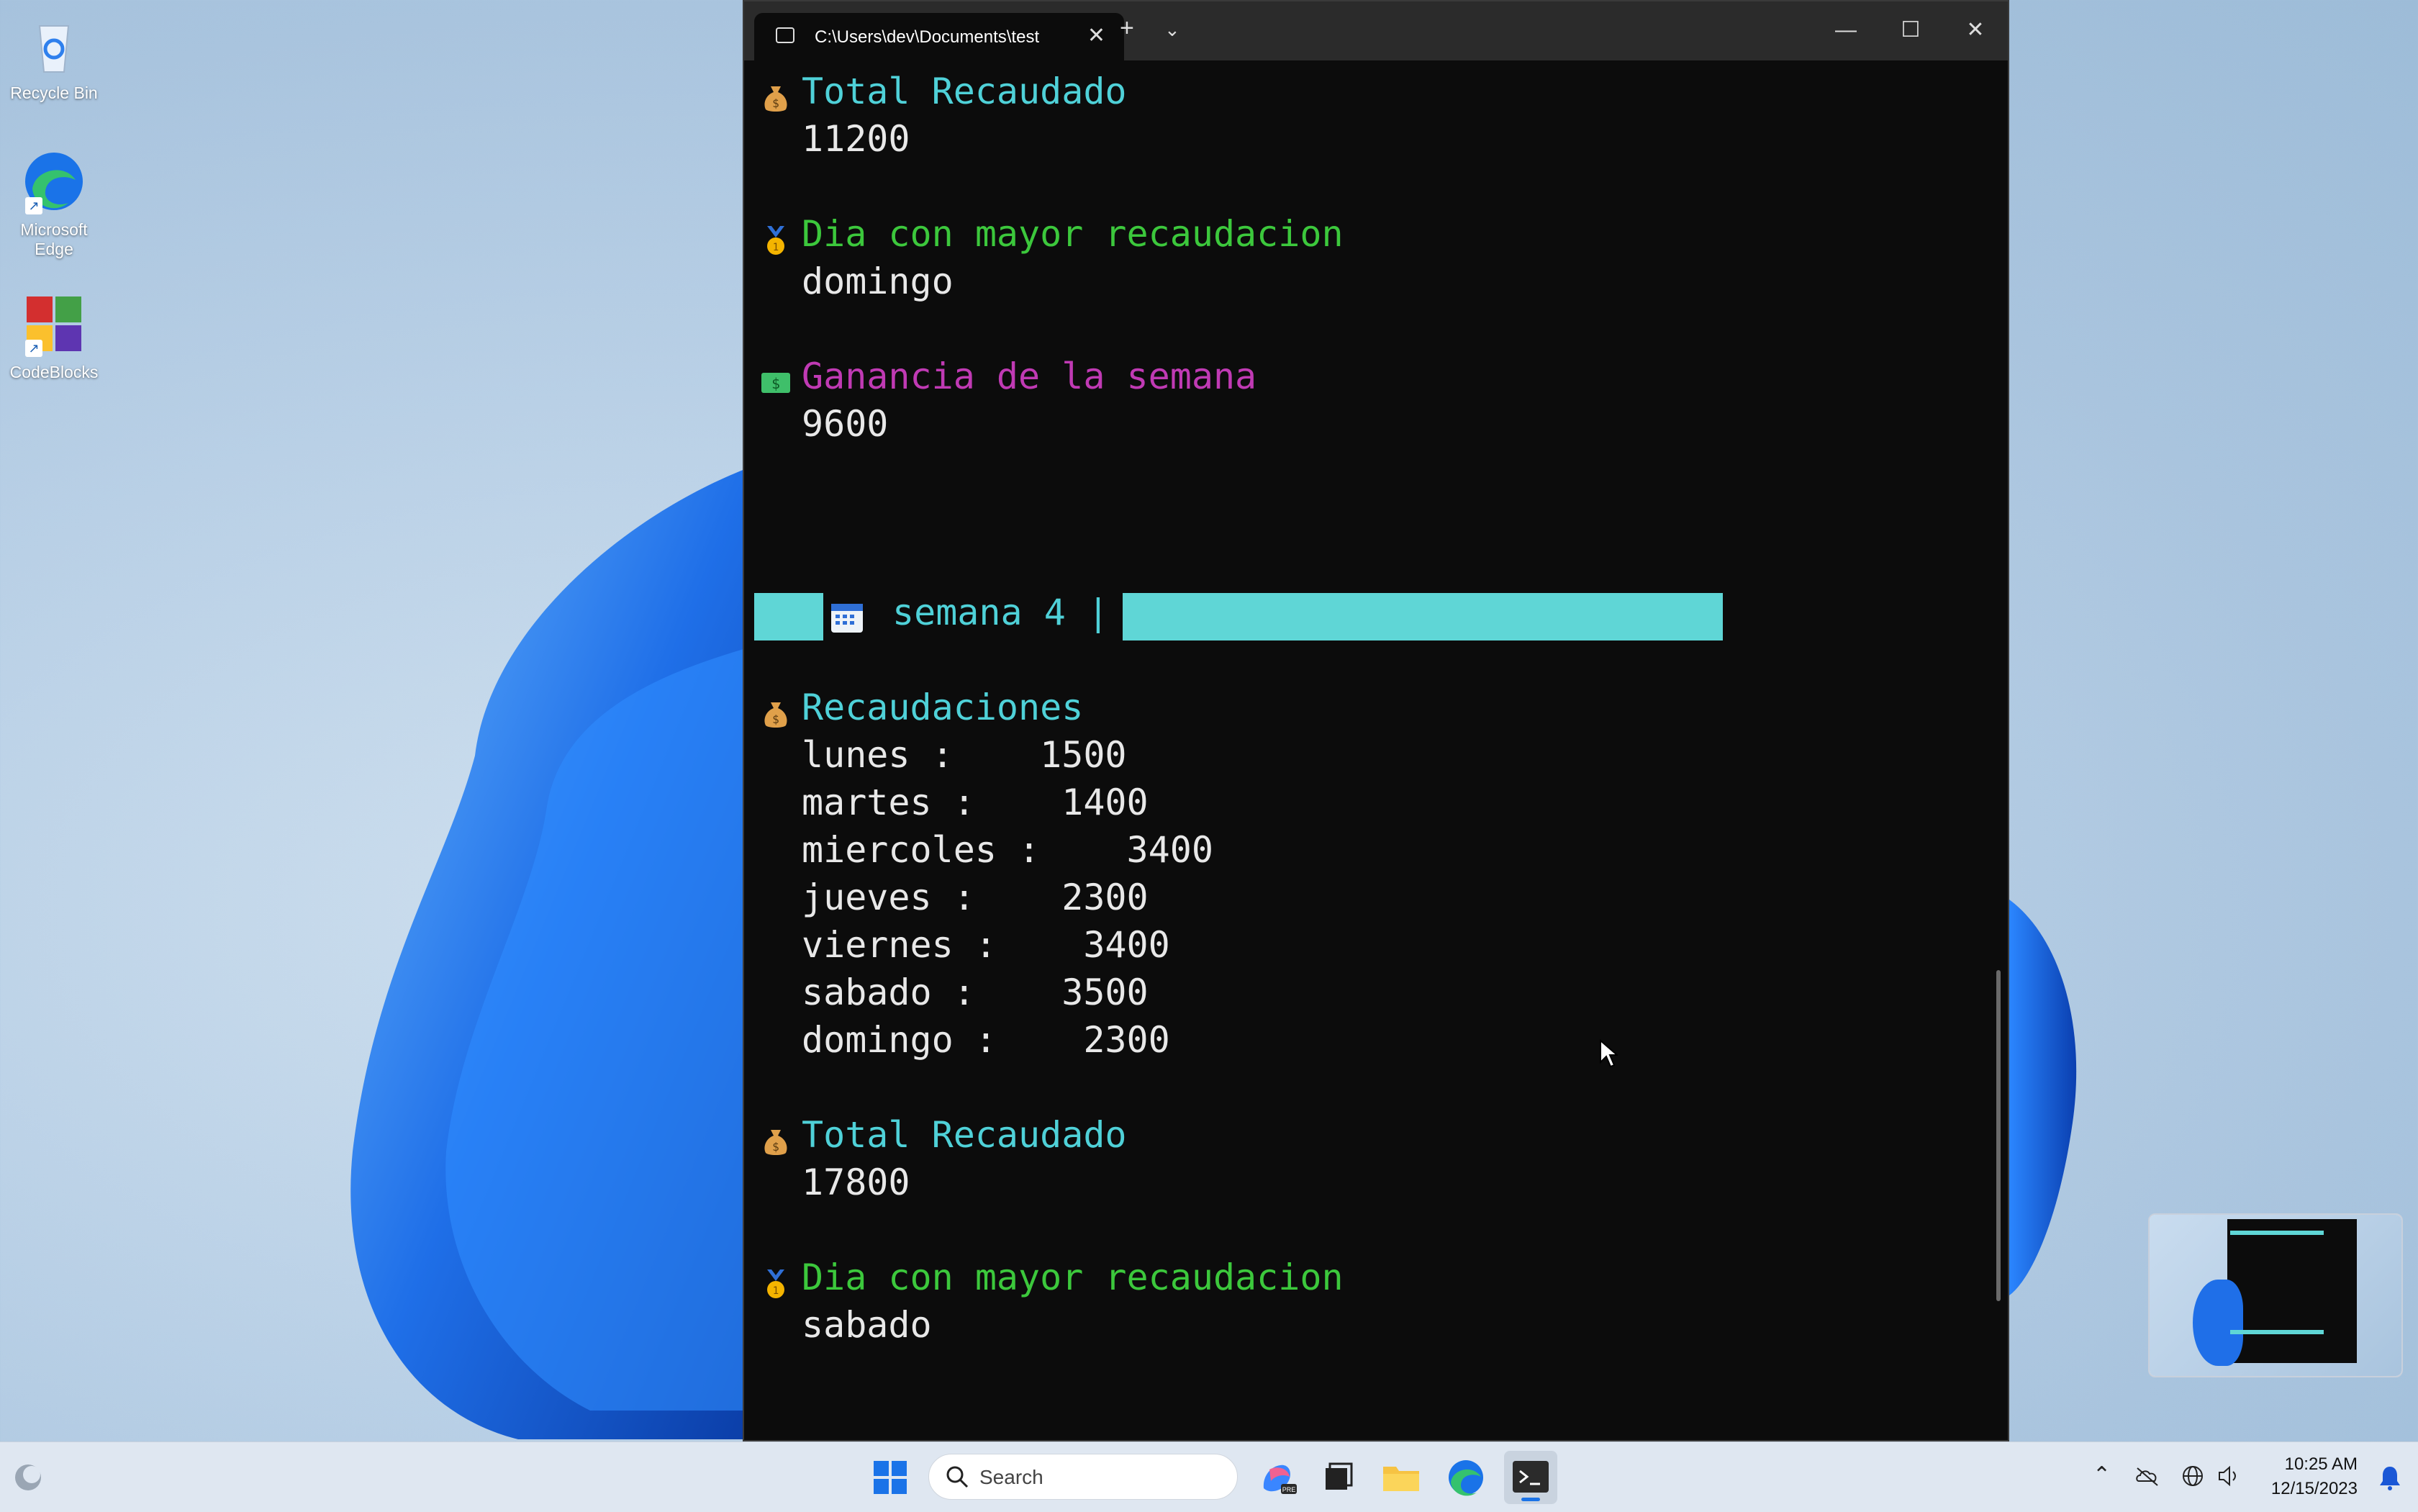  What do you see at coordinates (847, 618) in the screenshot?
I see `calendar-icon` at bounding box center [847, 618].